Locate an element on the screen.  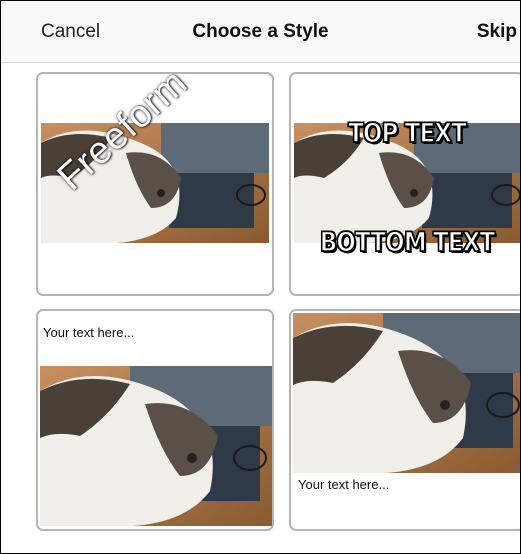
meme-top-text: TOP TEXT is located at coordinates (407, 133).